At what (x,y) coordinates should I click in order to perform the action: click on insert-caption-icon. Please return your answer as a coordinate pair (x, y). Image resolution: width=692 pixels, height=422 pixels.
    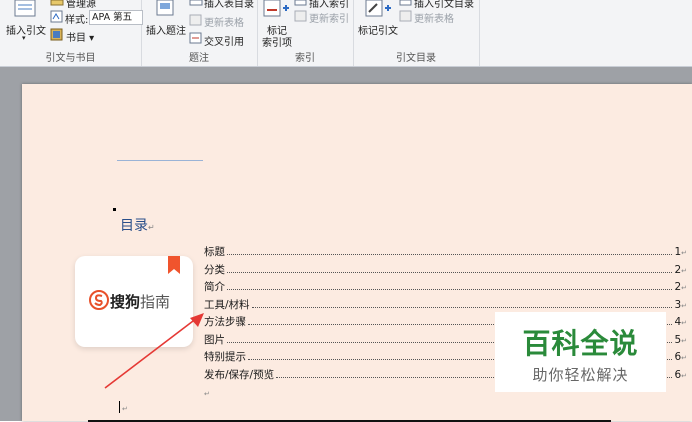
    Looking at the image, I should click on (166, 9).